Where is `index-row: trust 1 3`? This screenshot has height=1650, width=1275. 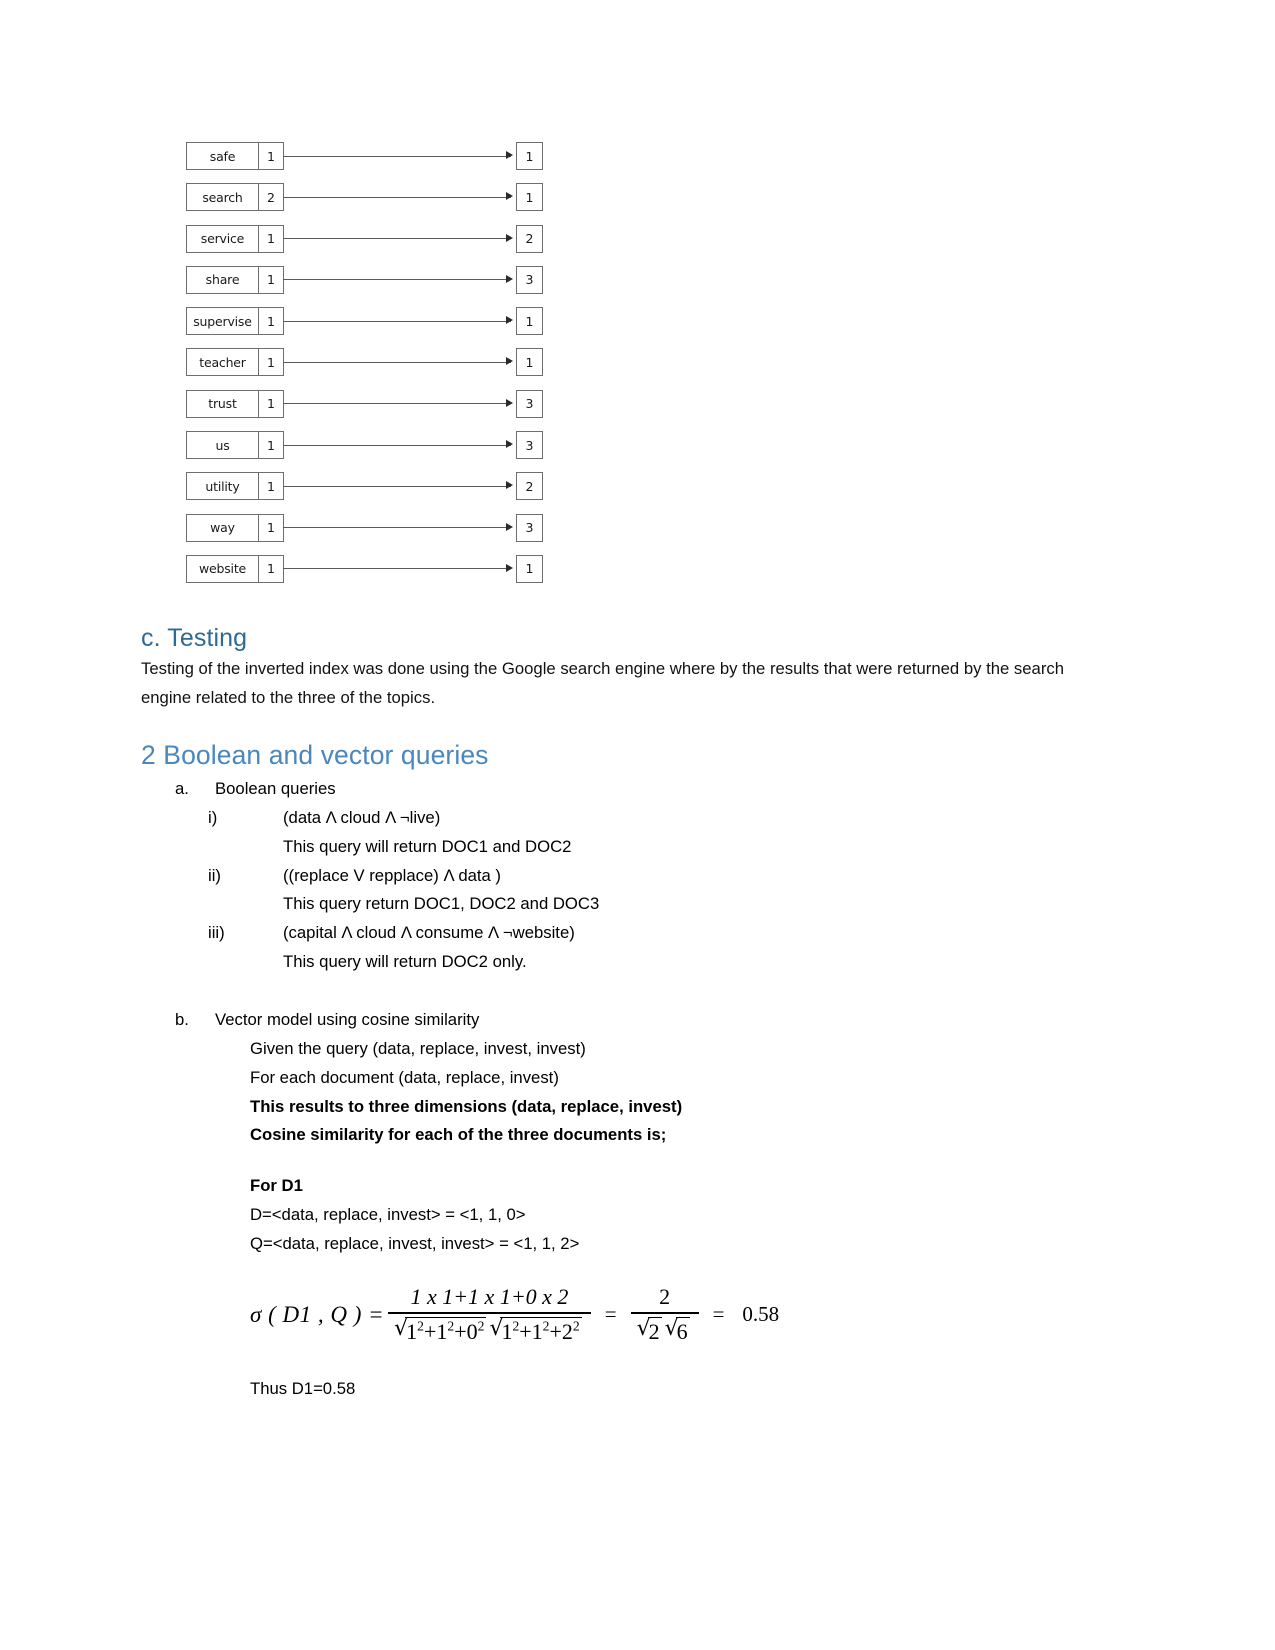 index-row: trust 1 3 is located at coordinates (371, 410).